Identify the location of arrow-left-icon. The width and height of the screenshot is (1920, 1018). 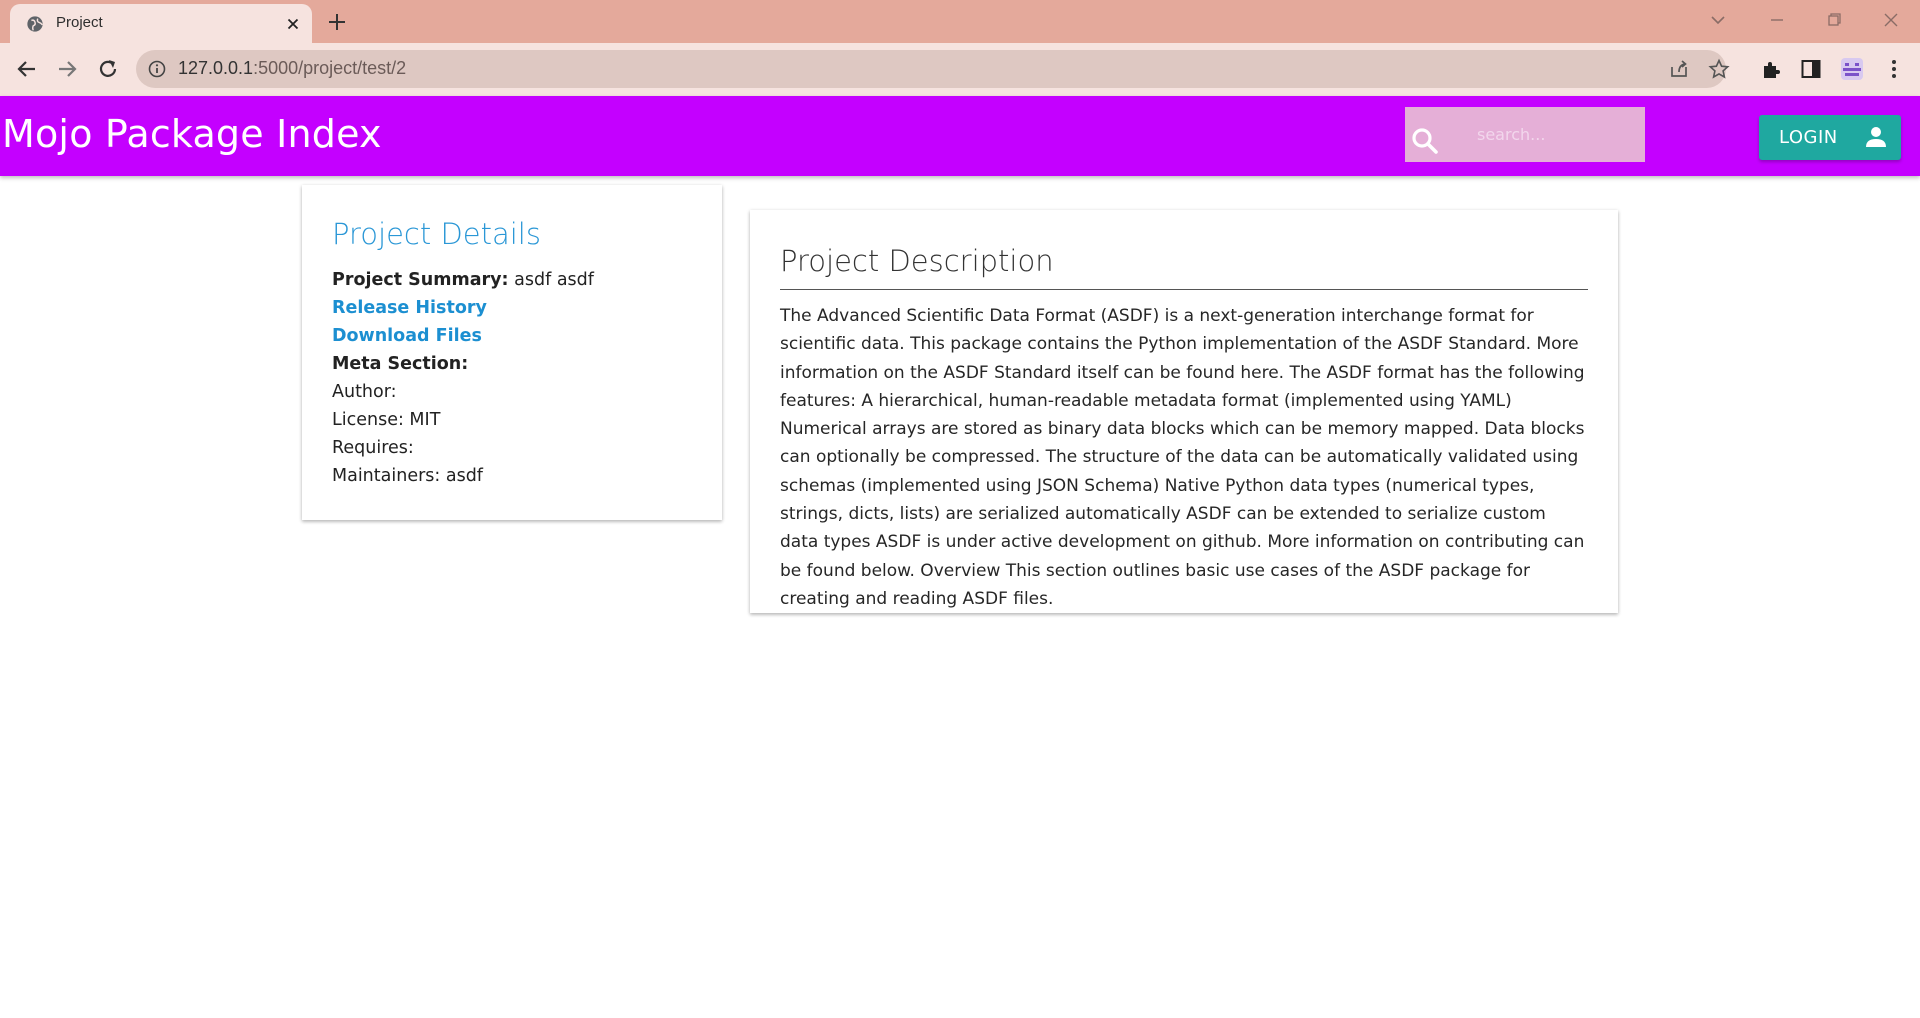
(27, 69).